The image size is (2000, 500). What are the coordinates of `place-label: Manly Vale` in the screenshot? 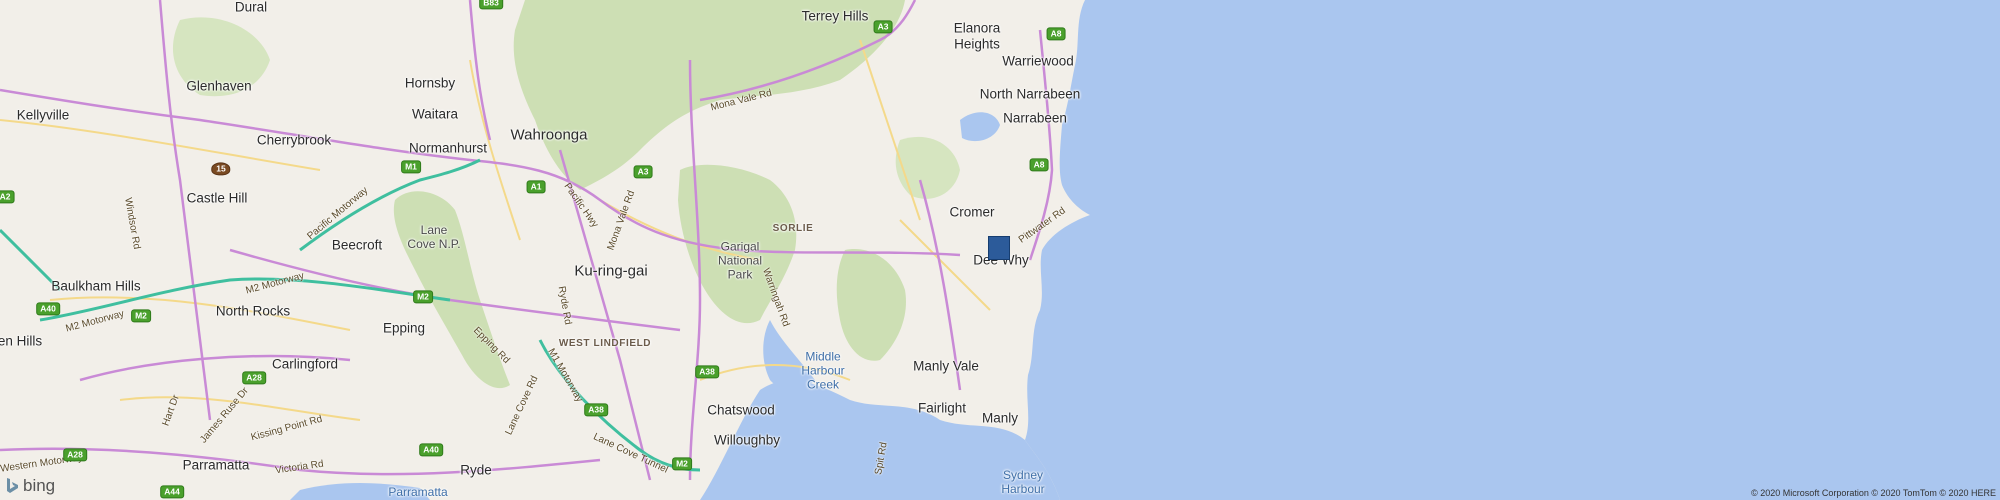 It's located at (946, 366).